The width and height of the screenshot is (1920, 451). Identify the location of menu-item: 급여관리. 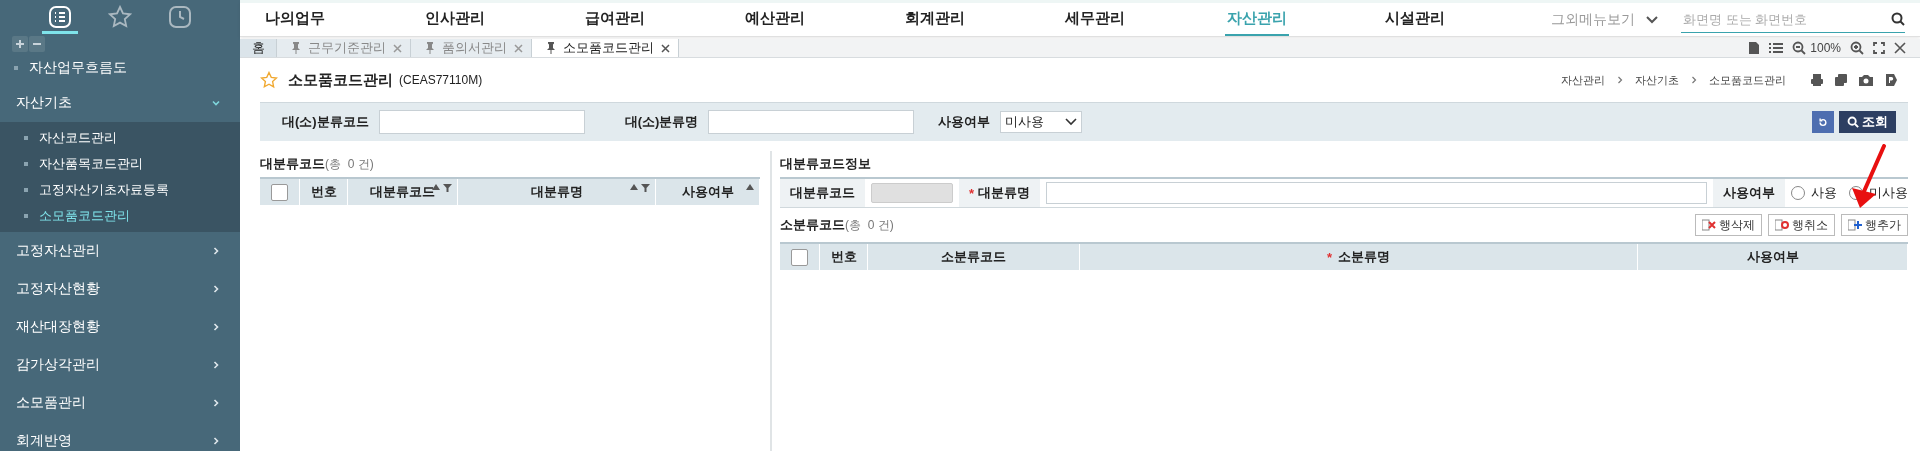
(615, 18).